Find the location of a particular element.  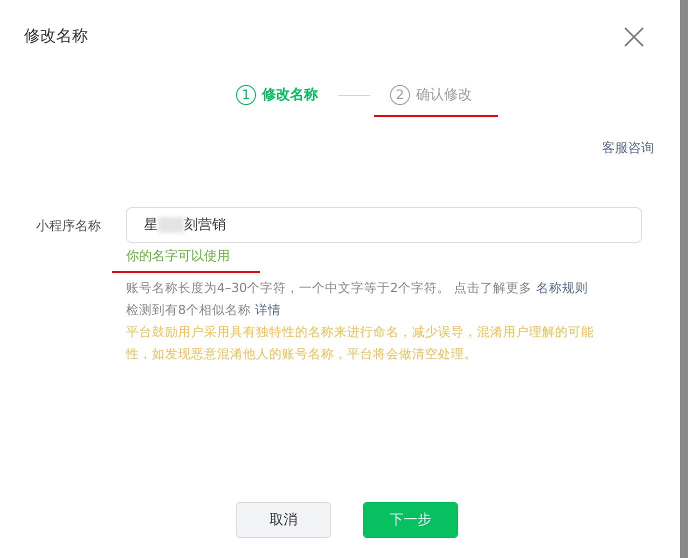

field-label: 小程序名称 is located at coordinates (68, 227).